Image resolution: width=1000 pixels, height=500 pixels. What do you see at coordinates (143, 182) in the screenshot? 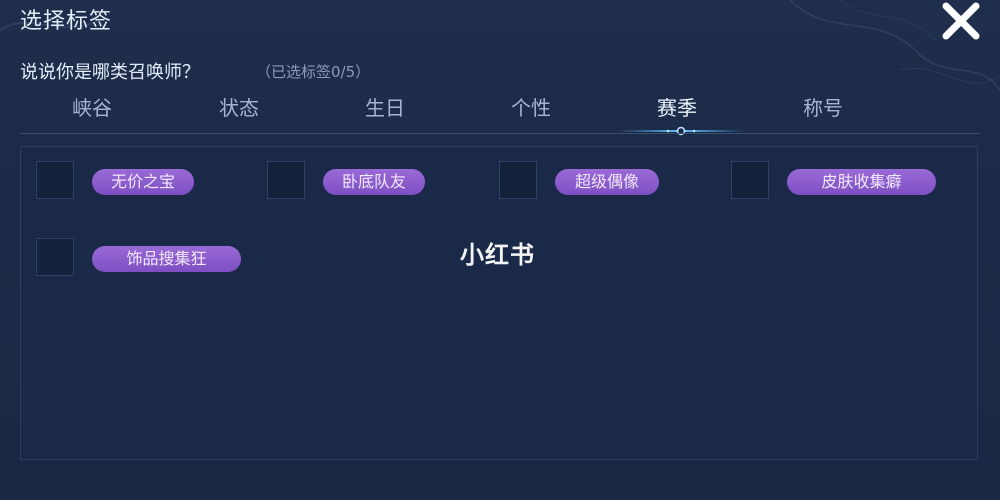
I see `tag-label: 无价之宝` at bounding box center [143, 182].